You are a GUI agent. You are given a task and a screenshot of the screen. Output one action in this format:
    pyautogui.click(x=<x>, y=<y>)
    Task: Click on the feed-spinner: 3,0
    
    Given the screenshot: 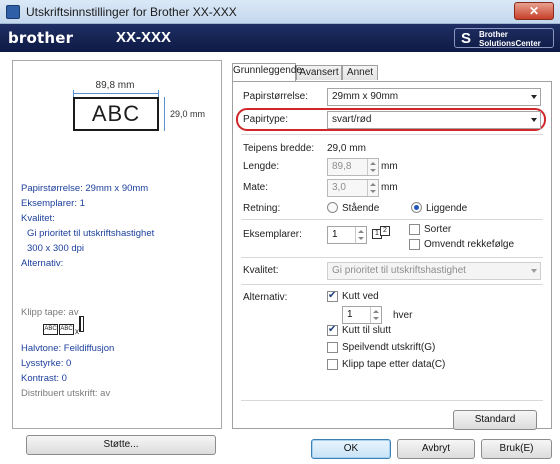 What is the action you would take?
    pyautogui.click(x=353, y=188)
    